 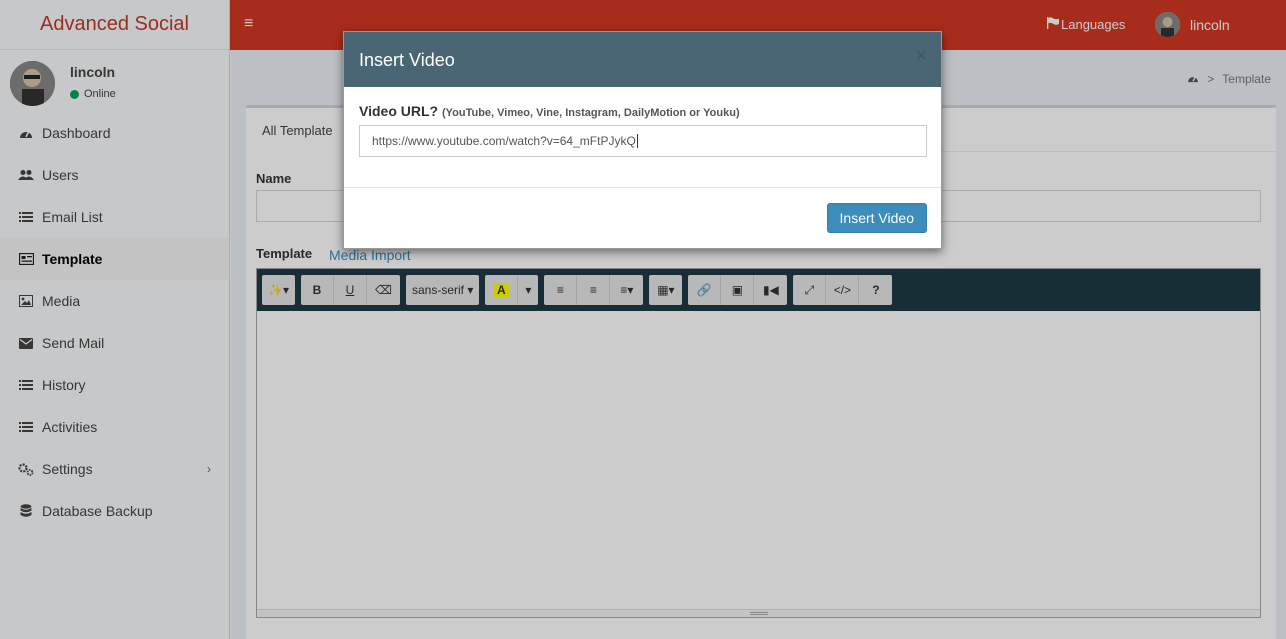 I want to click on close-icon: ×, so click(x=921, y=56).